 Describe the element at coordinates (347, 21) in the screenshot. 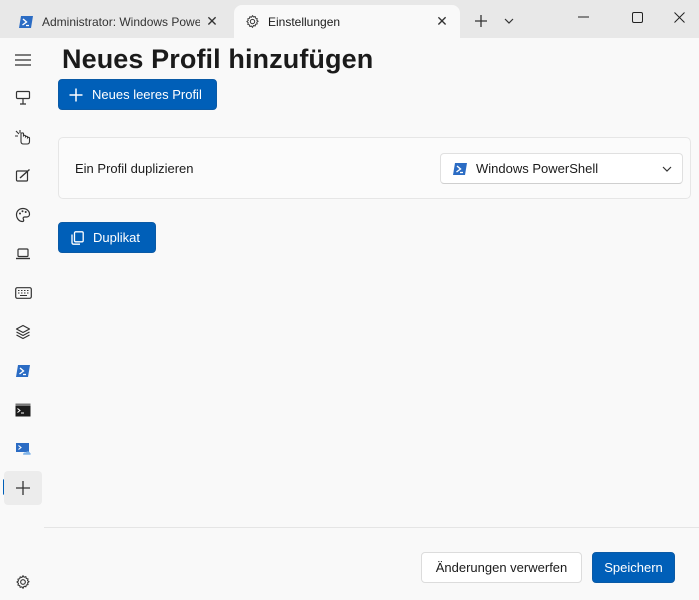

I see `tab-settings: Einstellungen ✕` at that location.